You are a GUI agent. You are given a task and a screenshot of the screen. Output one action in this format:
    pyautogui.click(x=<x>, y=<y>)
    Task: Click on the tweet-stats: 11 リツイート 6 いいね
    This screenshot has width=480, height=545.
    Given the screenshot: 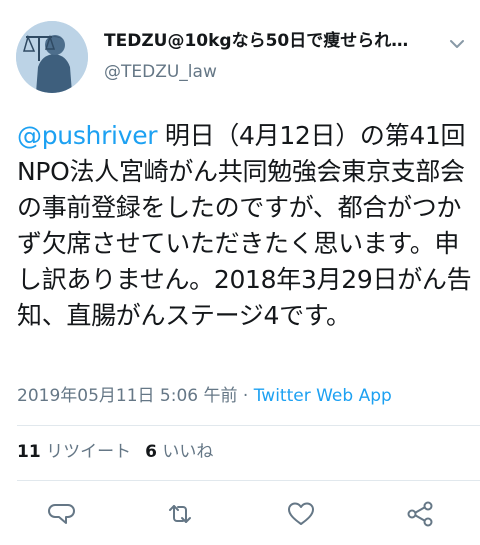 What is the action you would take?
    pyautogui.click(x=115, y=452)
    